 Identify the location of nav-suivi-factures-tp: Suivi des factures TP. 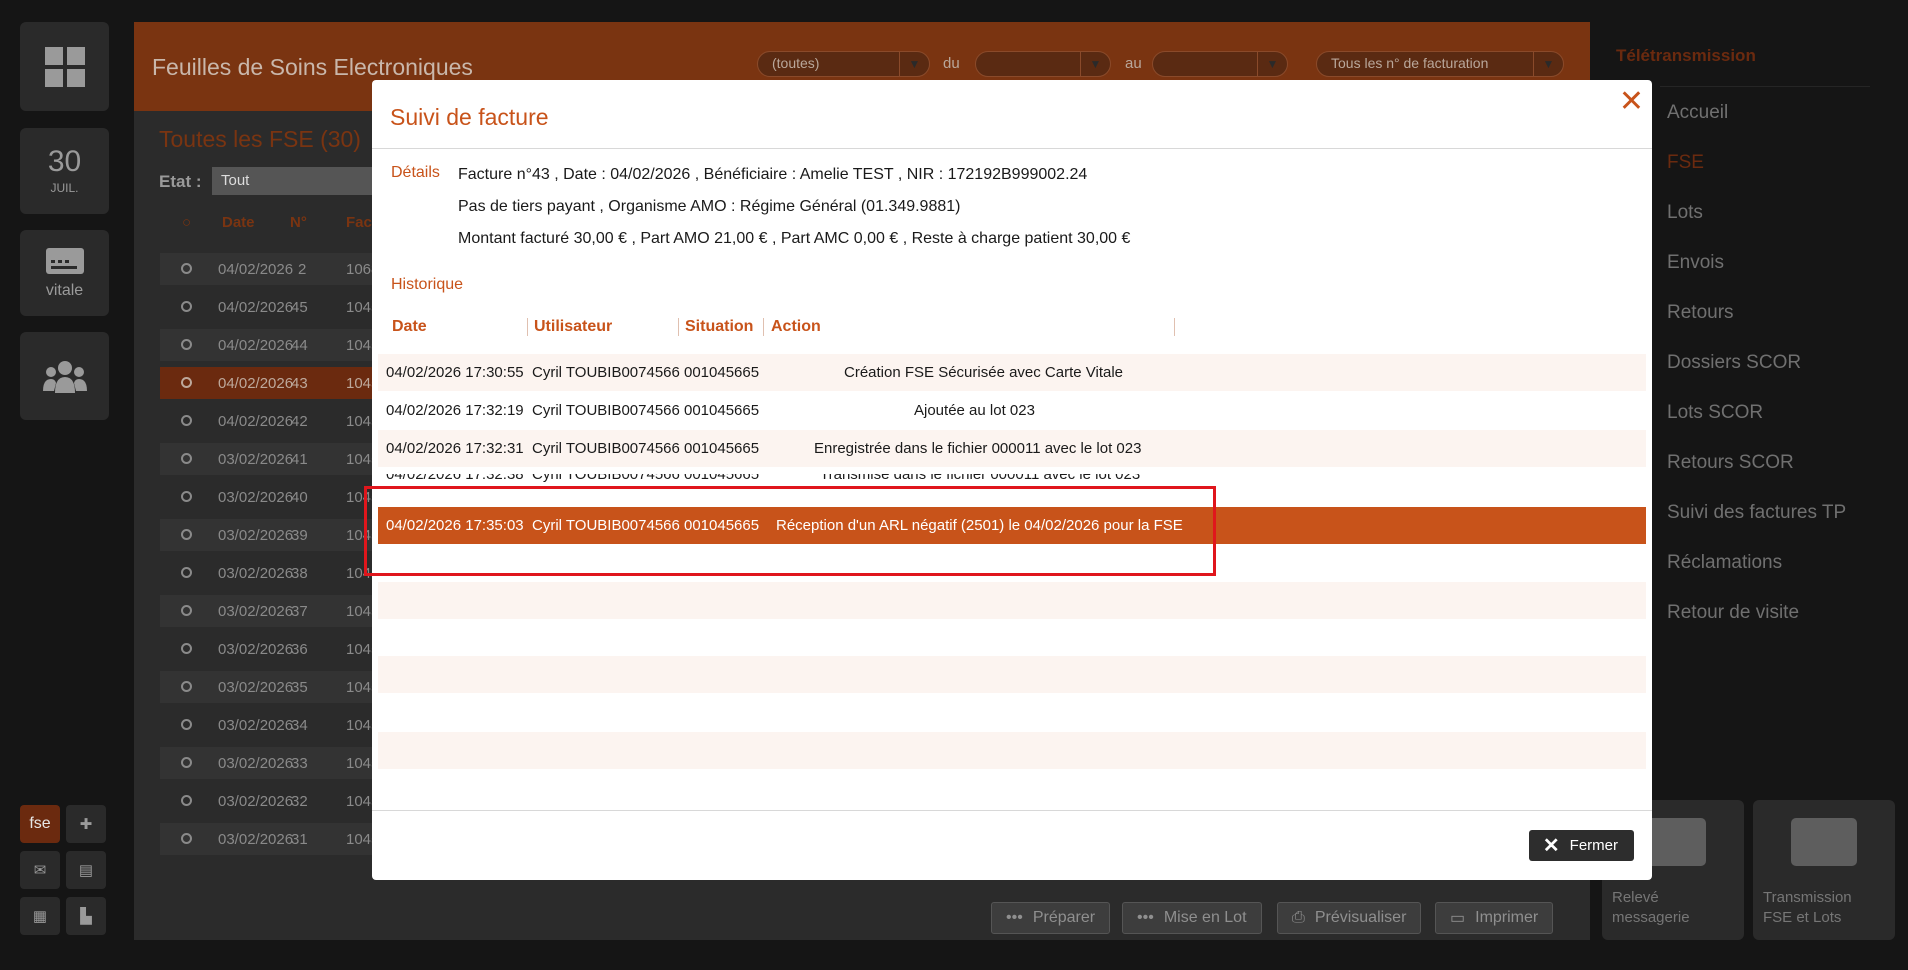
(1756, 513).